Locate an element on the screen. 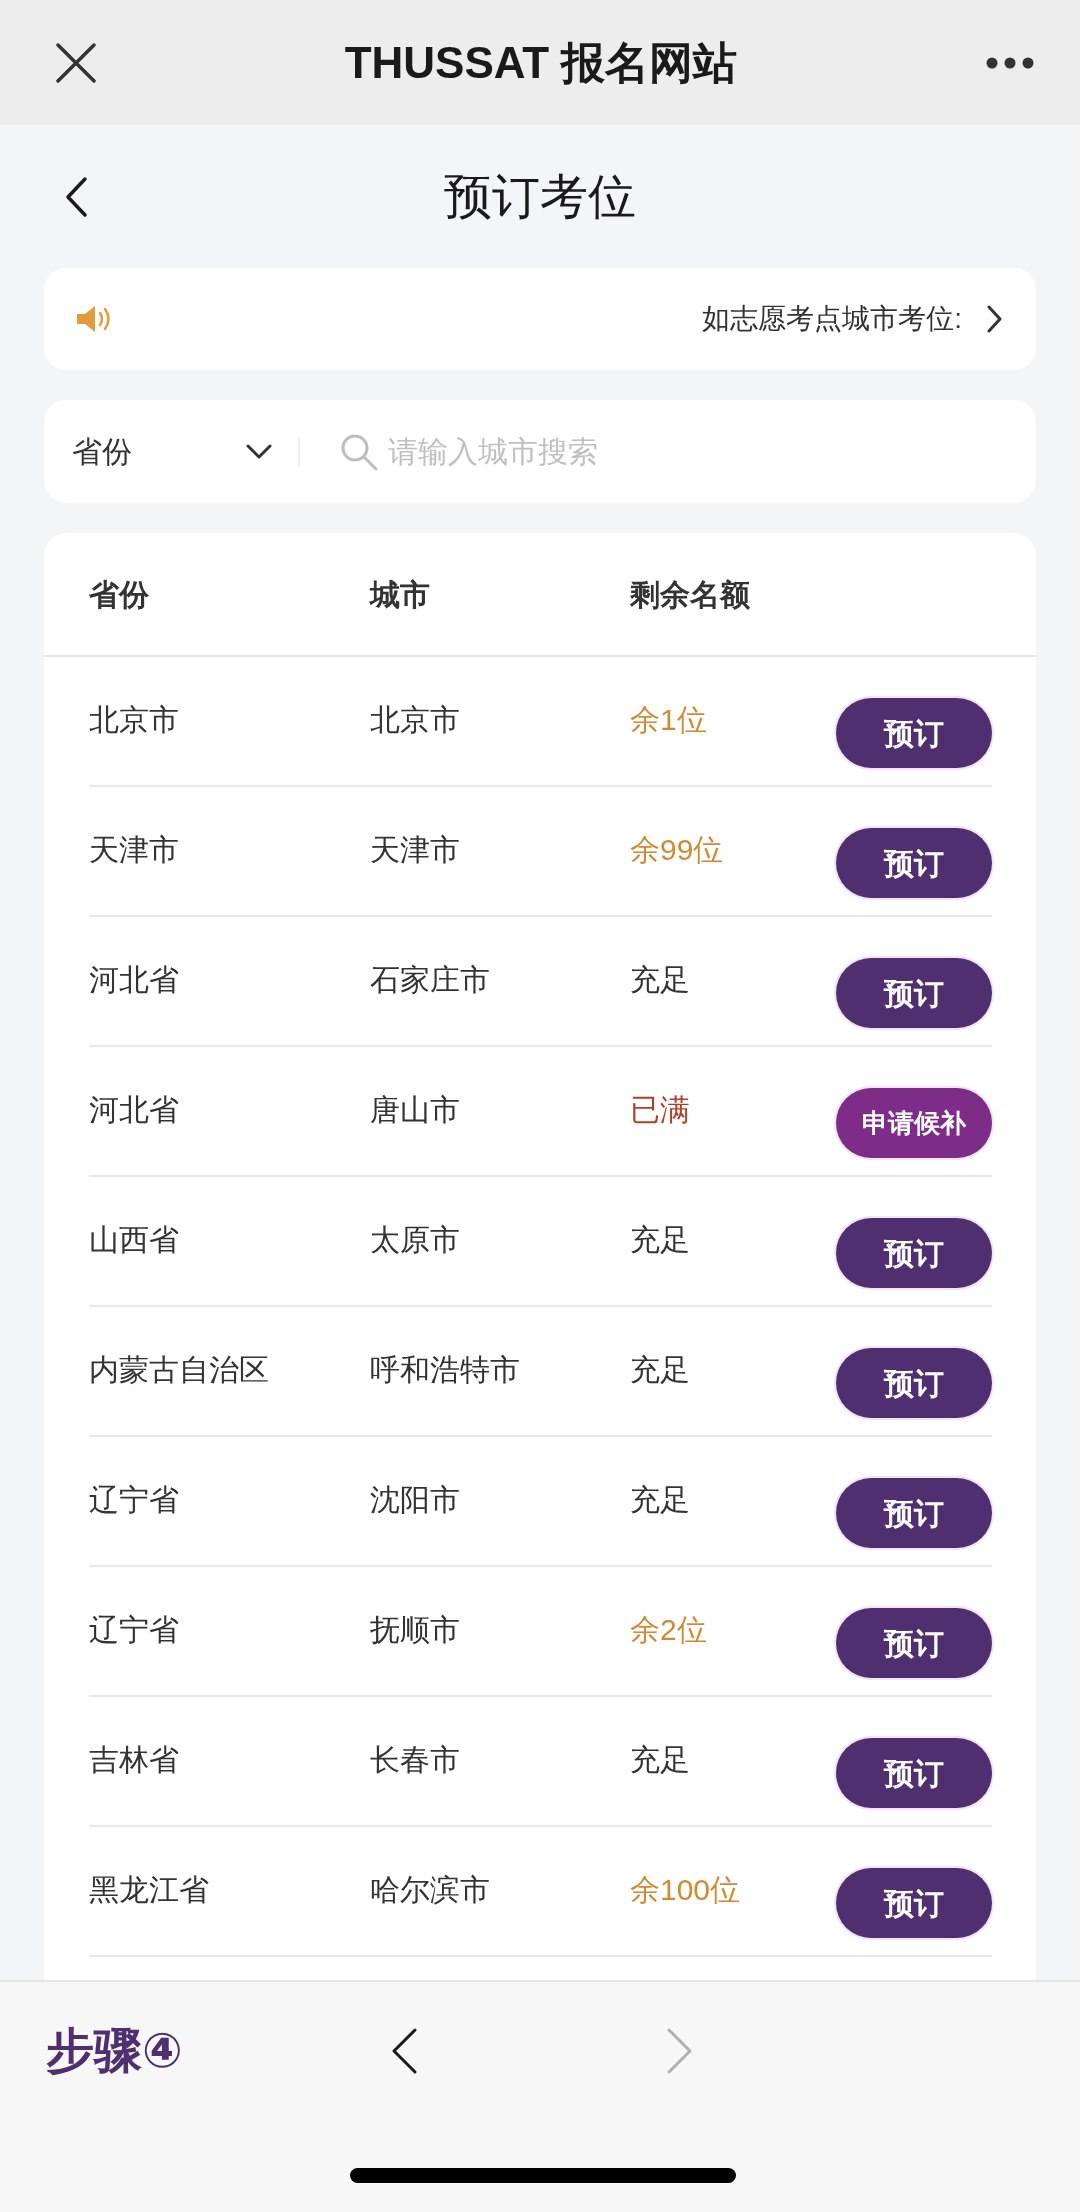 This screenshot has width=1080, height=2212. search-icon is located at coordinates (359, 451).